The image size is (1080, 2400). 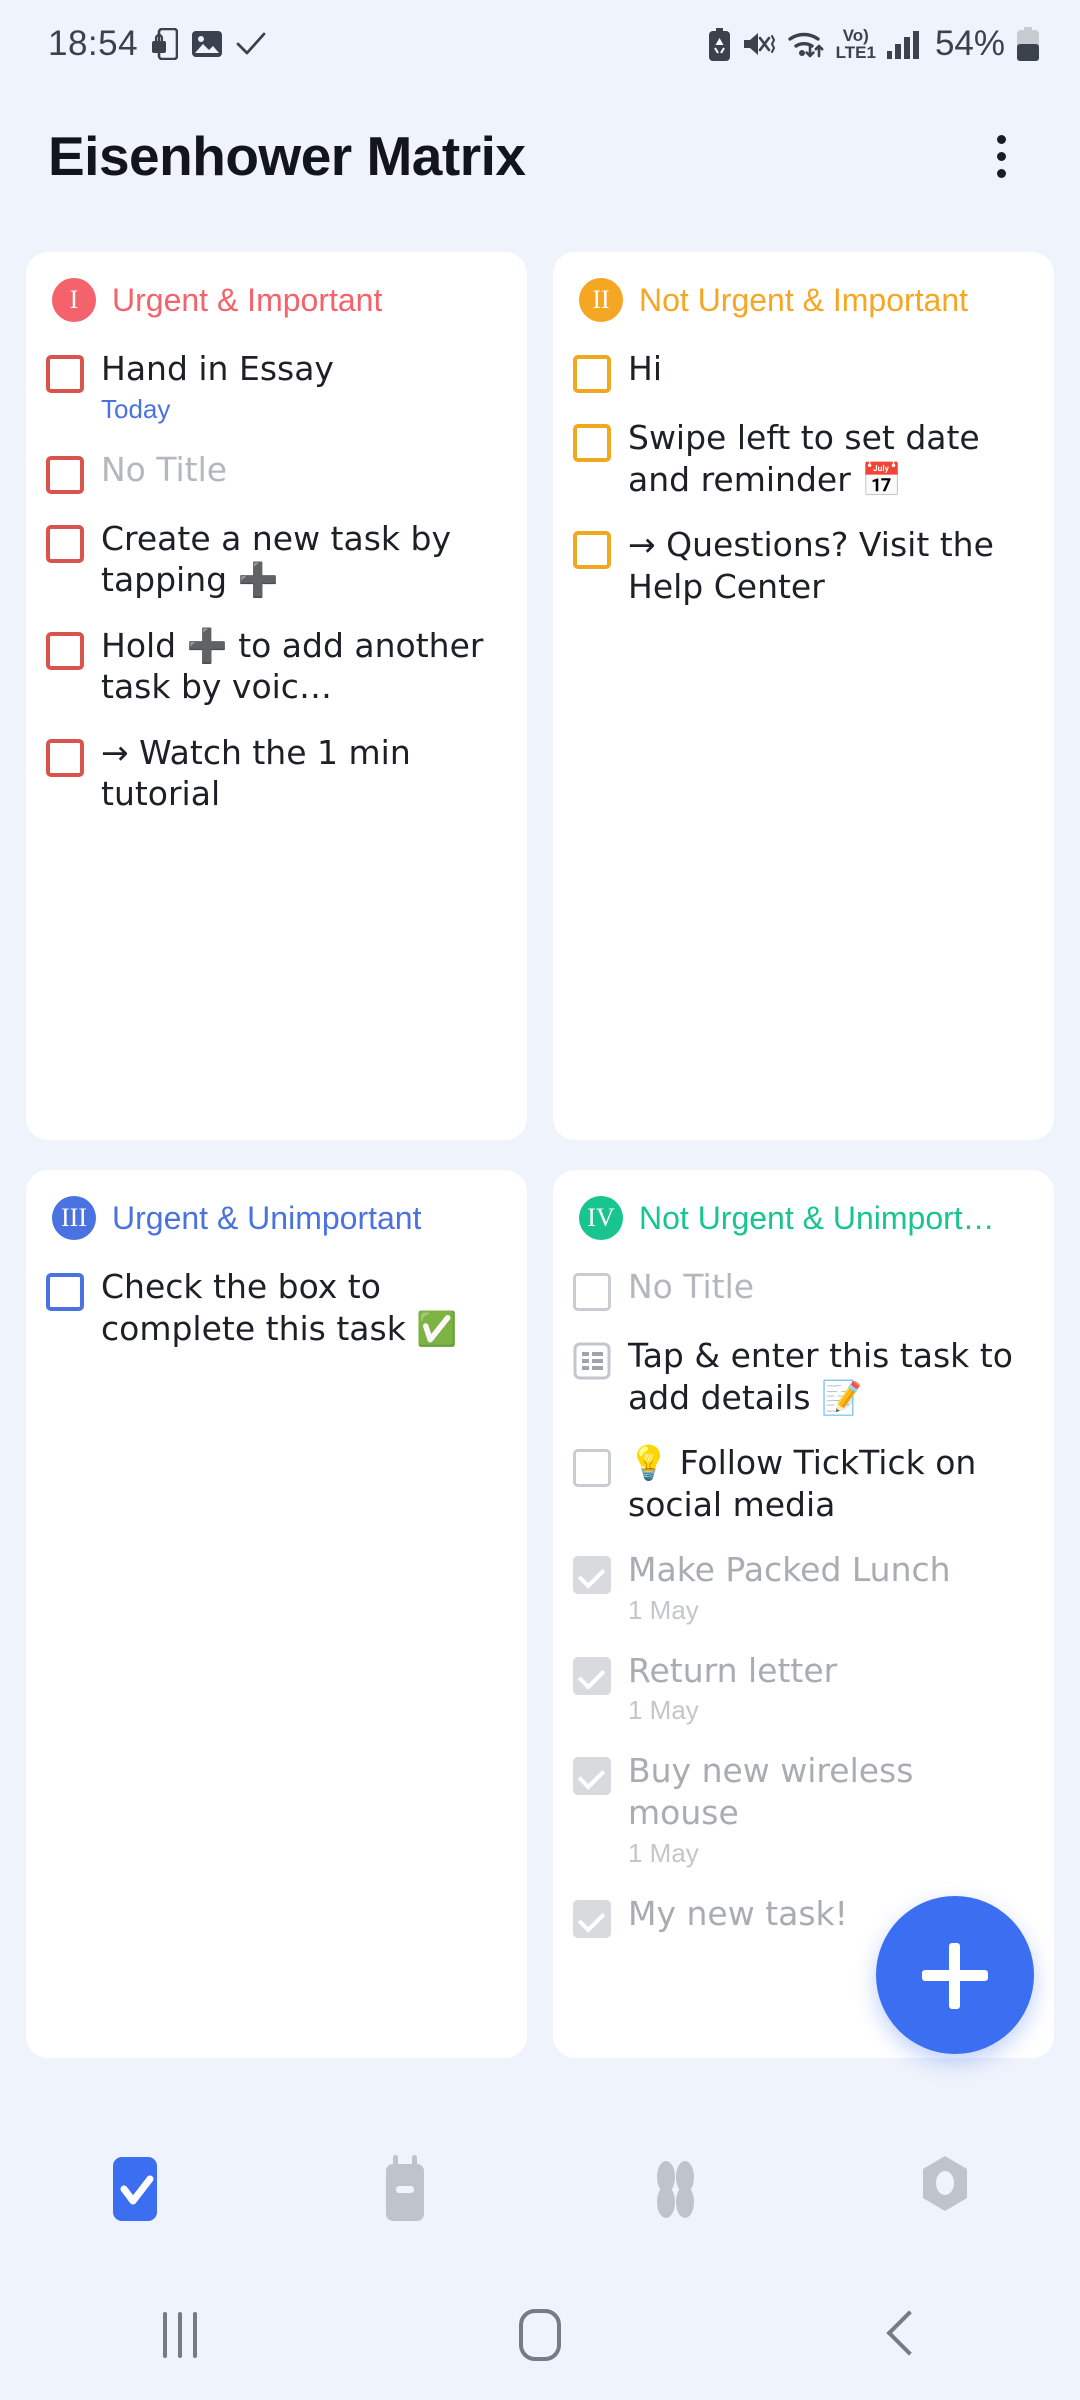 What do you see at coordinates (304, 773) in the screenshot?
I see `task-body: → Watch the 1 min tutorial` at bounding box center [304, 773].